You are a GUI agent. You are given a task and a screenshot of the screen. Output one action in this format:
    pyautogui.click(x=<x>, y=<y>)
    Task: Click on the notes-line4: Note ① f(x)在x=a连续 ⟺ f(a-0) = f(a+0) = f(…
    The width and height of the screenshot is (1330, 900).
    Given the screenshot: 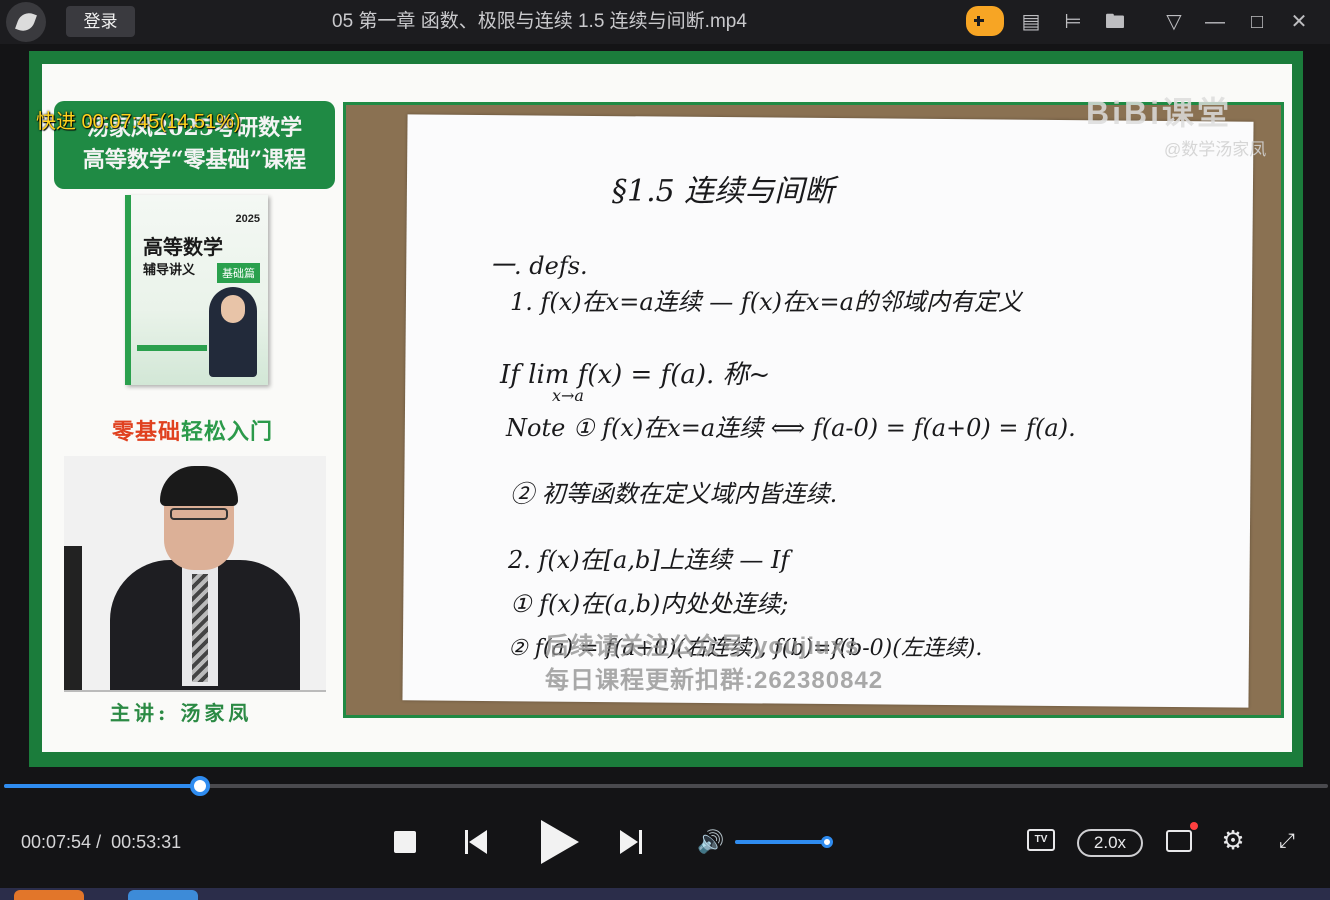 What is the action you would take?
    pyautogui.click(x=791, y=428)
    